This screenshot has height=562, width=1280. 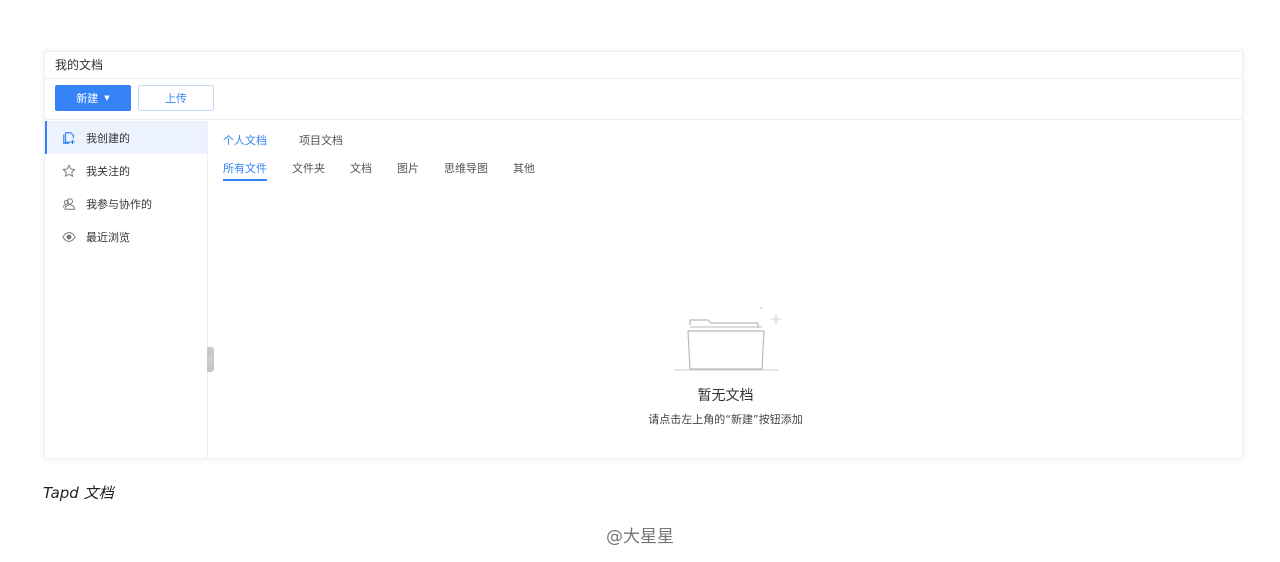 What do you see at coordinates (727, 338) in the screenshot?
I see `empty-folder-icon` at bounding box center [727, 338].